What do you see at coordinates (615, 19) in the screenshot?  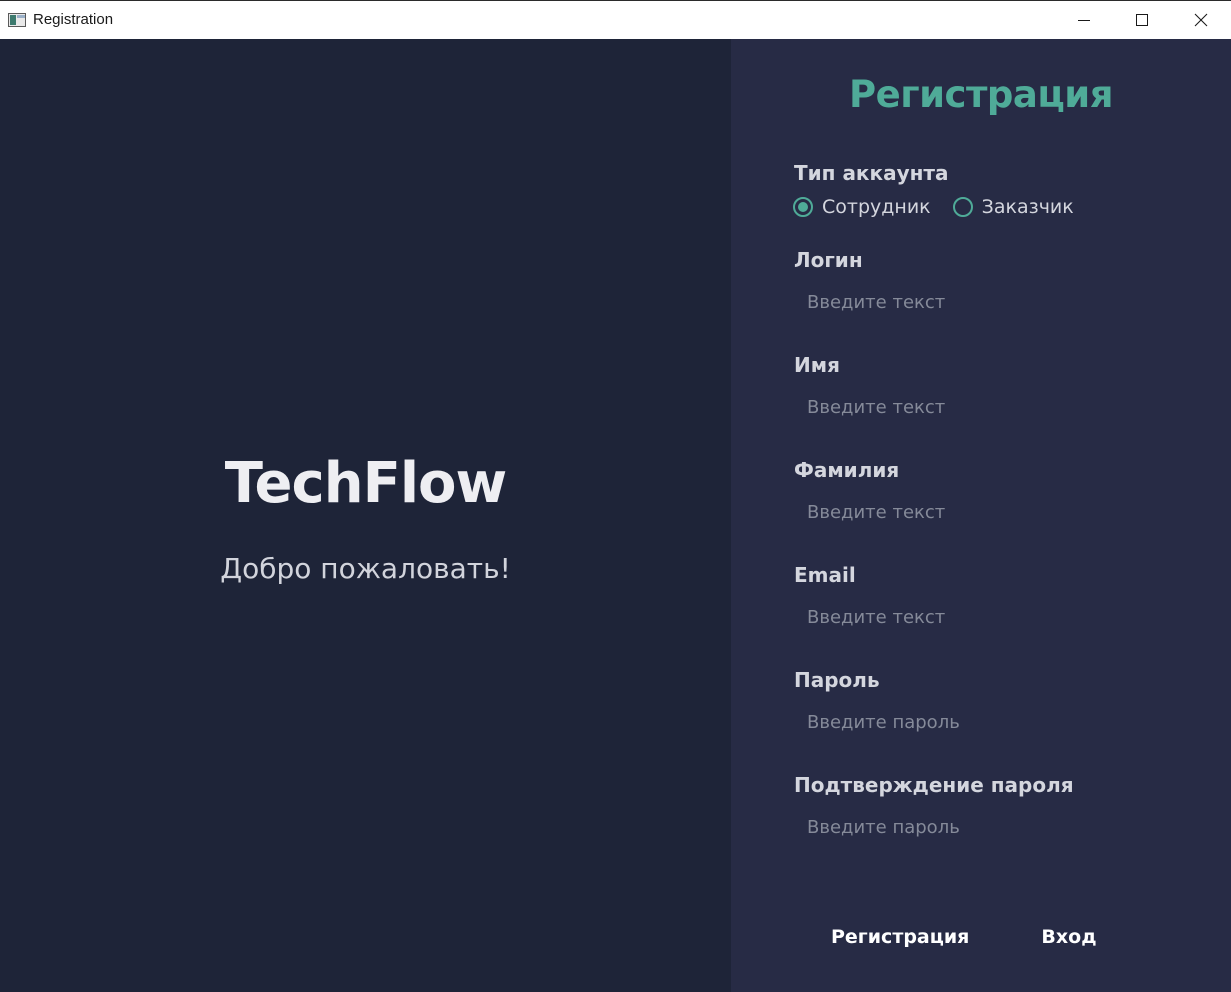 I see `title-bar: Registration` at bounding box center [615, 19].